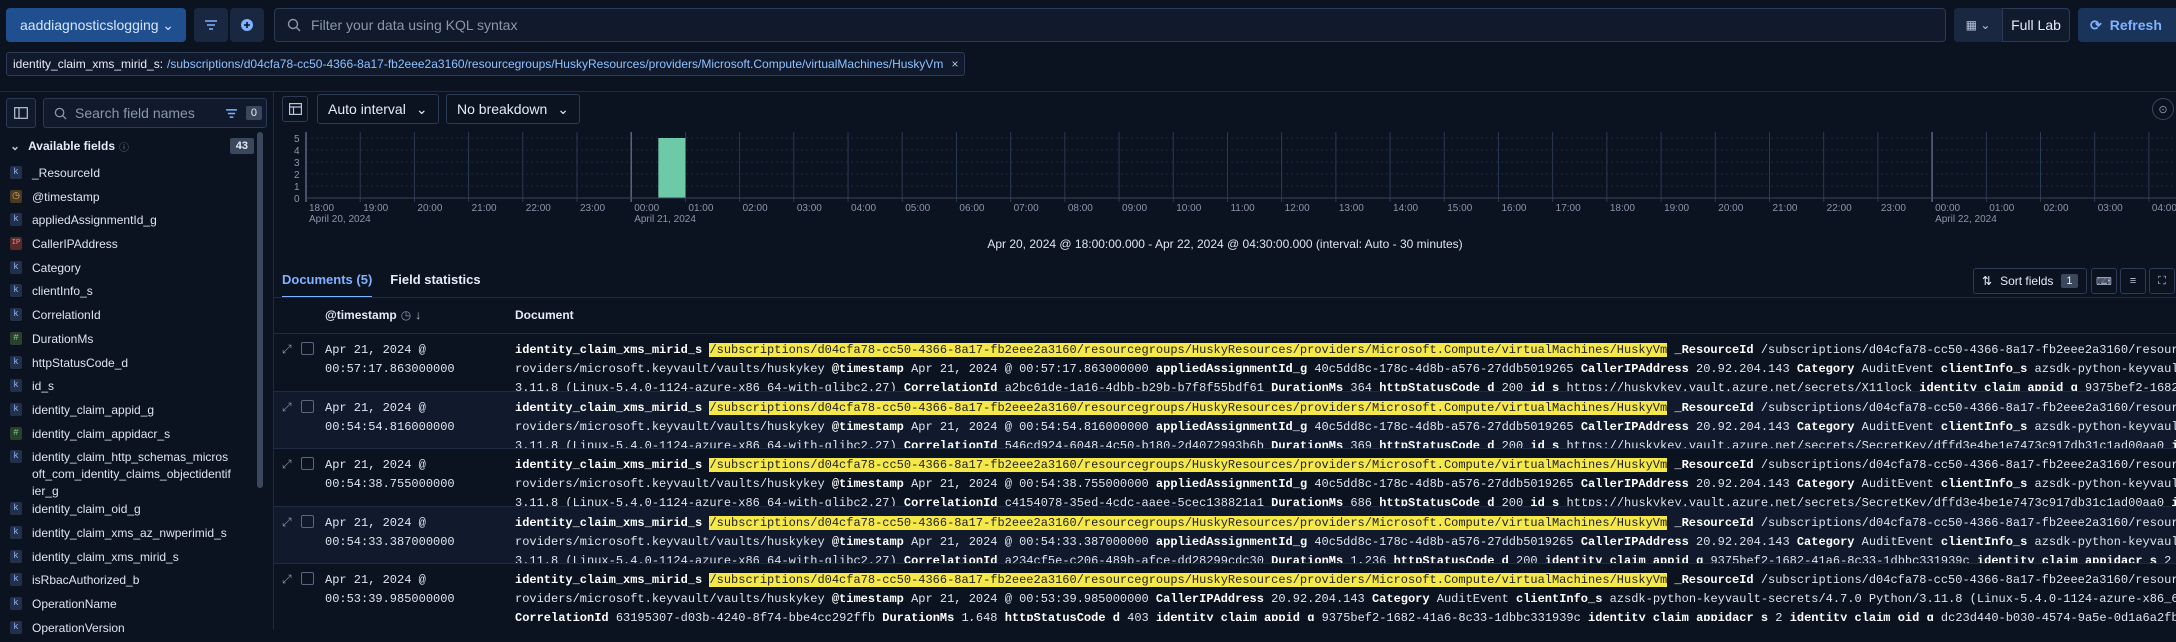  What do you see at coordinates (132, 512) in the screenshot?
I see `field-item: k identity_claim_oid_g` at bounding box center [132, 512].